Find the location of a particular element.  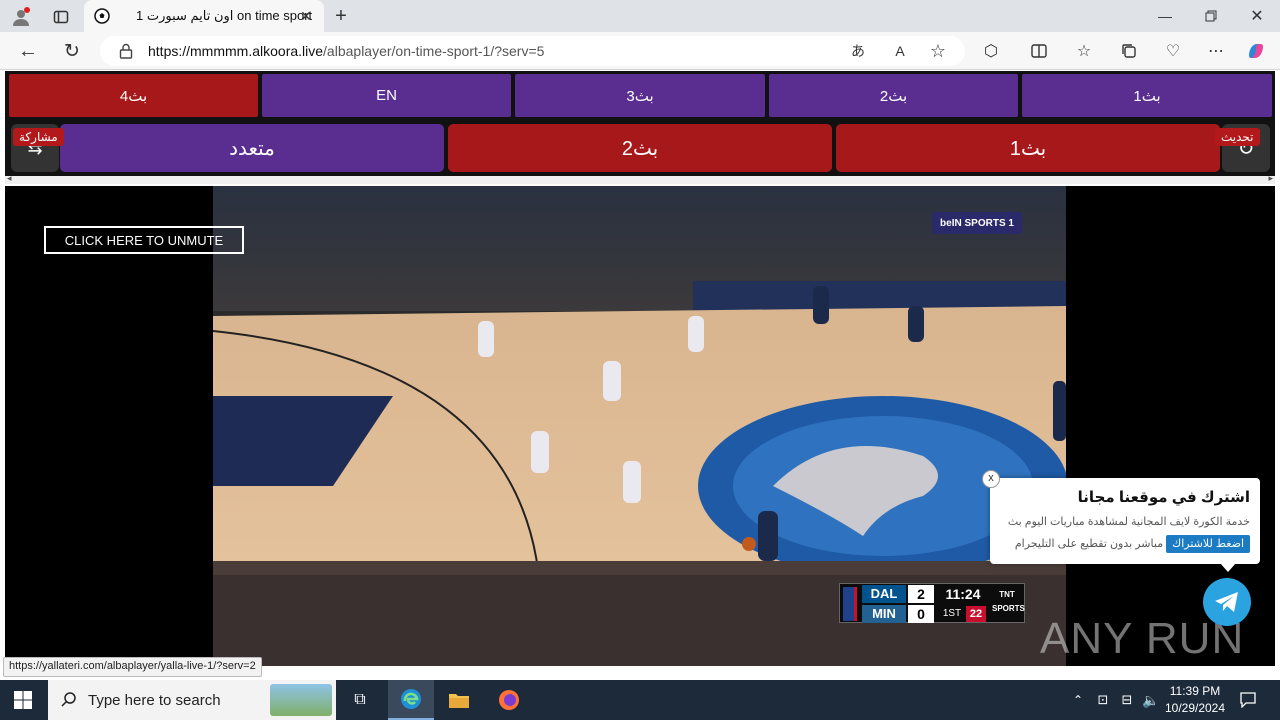

search-highlight-image is located at coordinates (301, 700).